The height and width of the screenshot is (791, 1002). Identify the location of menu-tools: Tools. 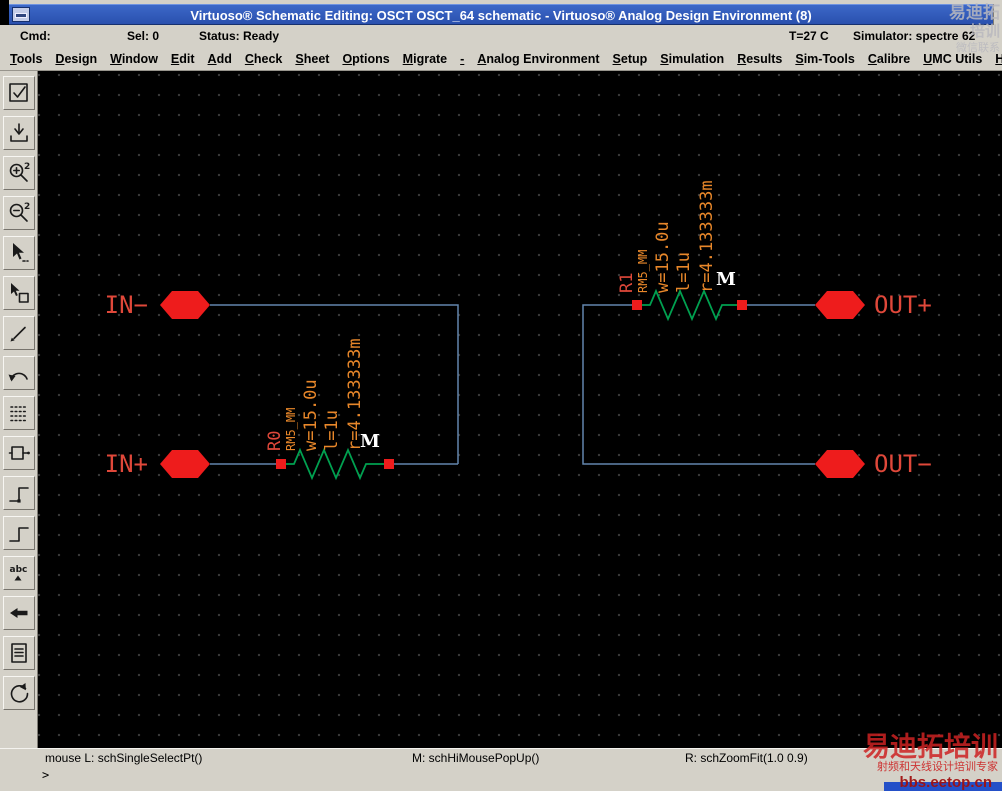
(26, 59).